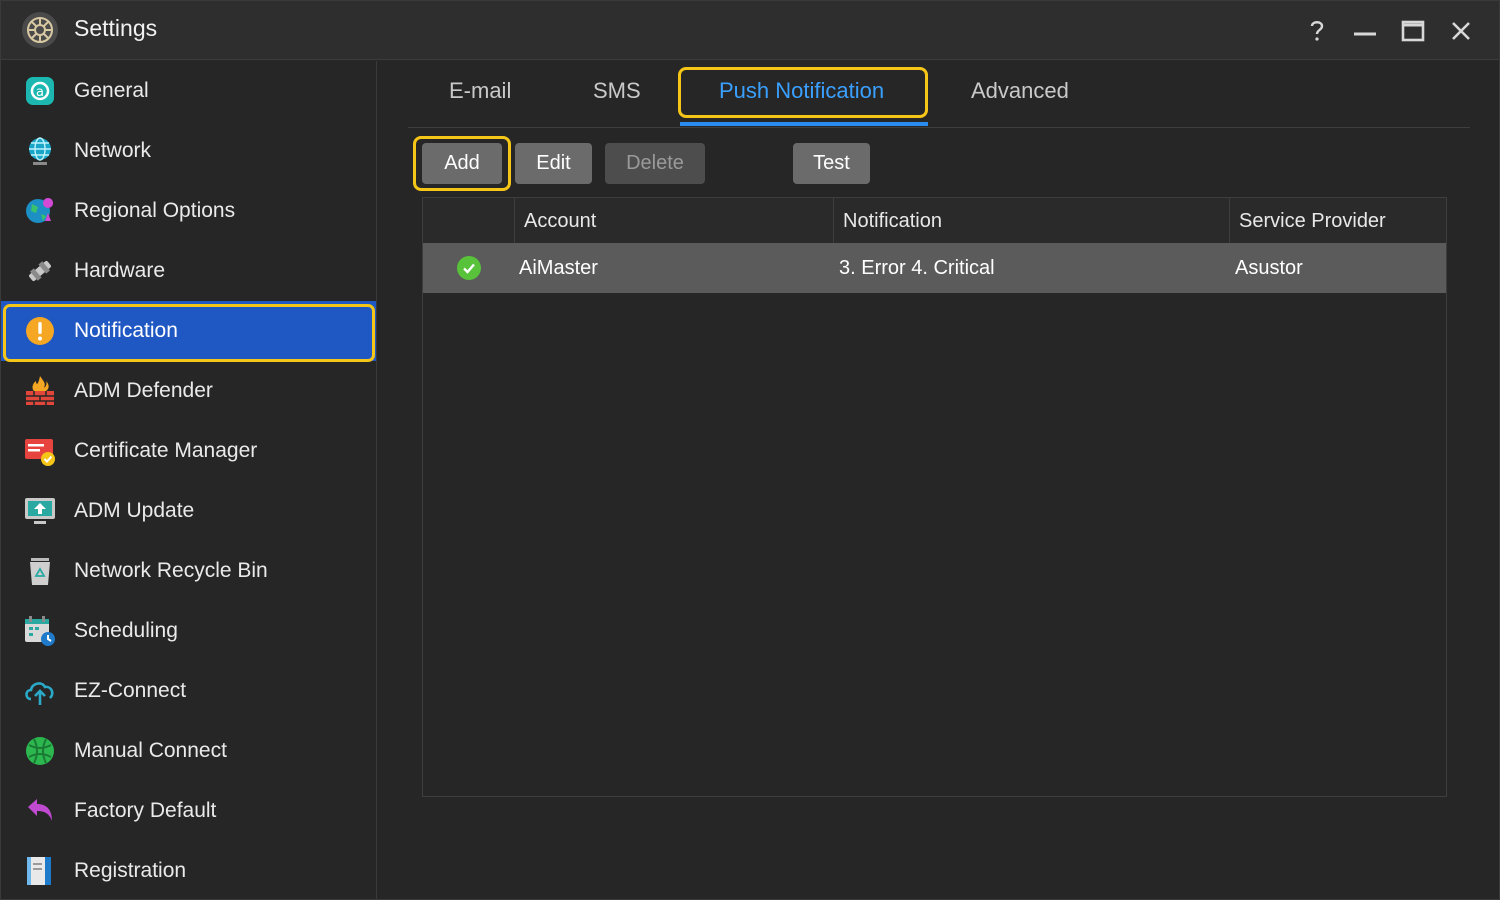  What do you see at coordinates (1338, 220) in the screenshot?
I see `column-header-service-provider: Service Provider` at bounding box center [1338, 220].